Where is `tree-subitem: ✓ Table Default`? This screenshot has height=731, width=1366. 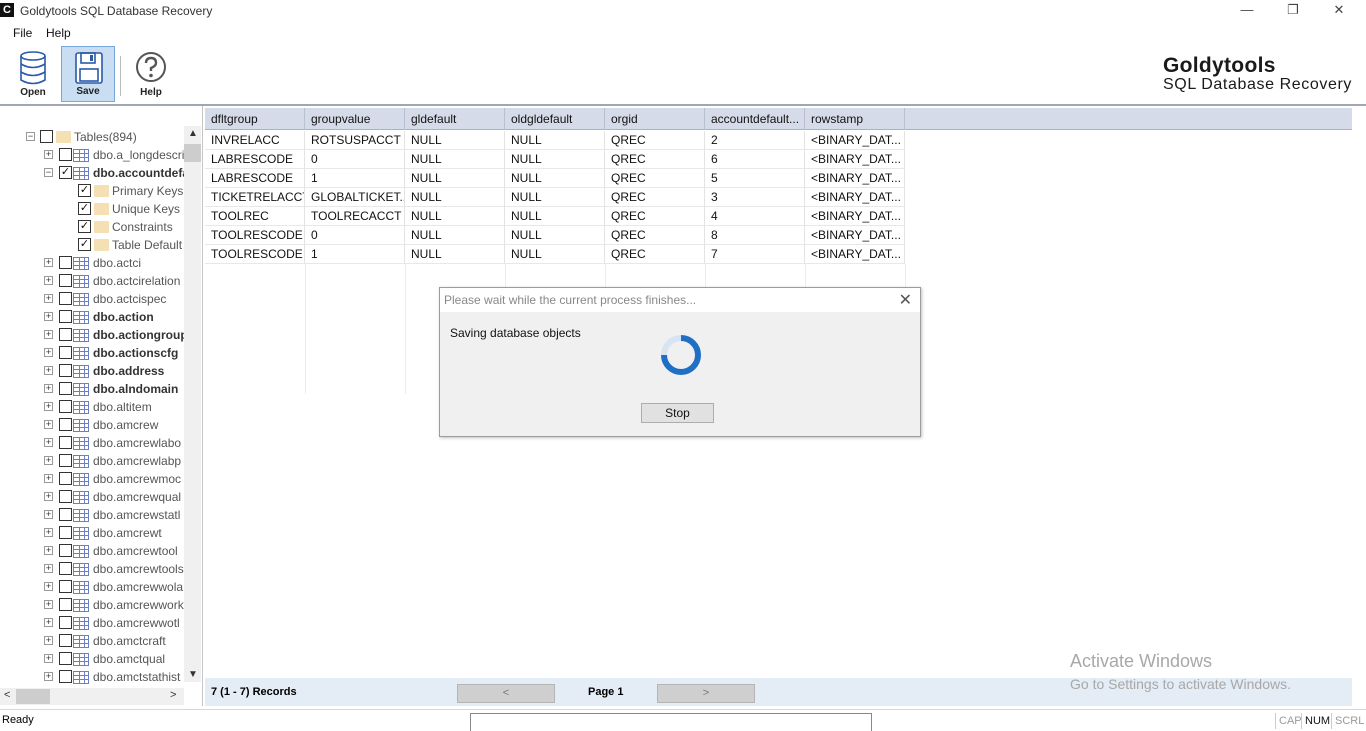
tree-subitem: ✓ Table Default is located at coordinates (92, 245).